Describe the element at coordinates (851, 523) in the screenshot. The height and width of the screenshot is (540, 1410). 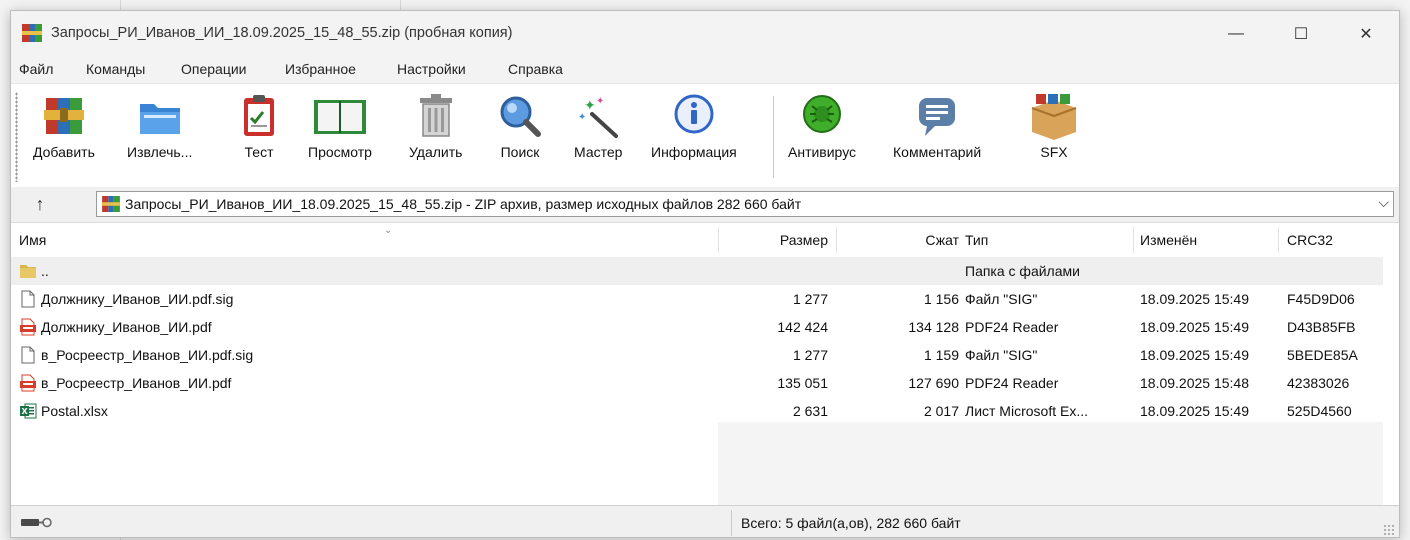
I see `status-summary: Всего: 5 файл(а,ов), 282 660 байт` at that location.